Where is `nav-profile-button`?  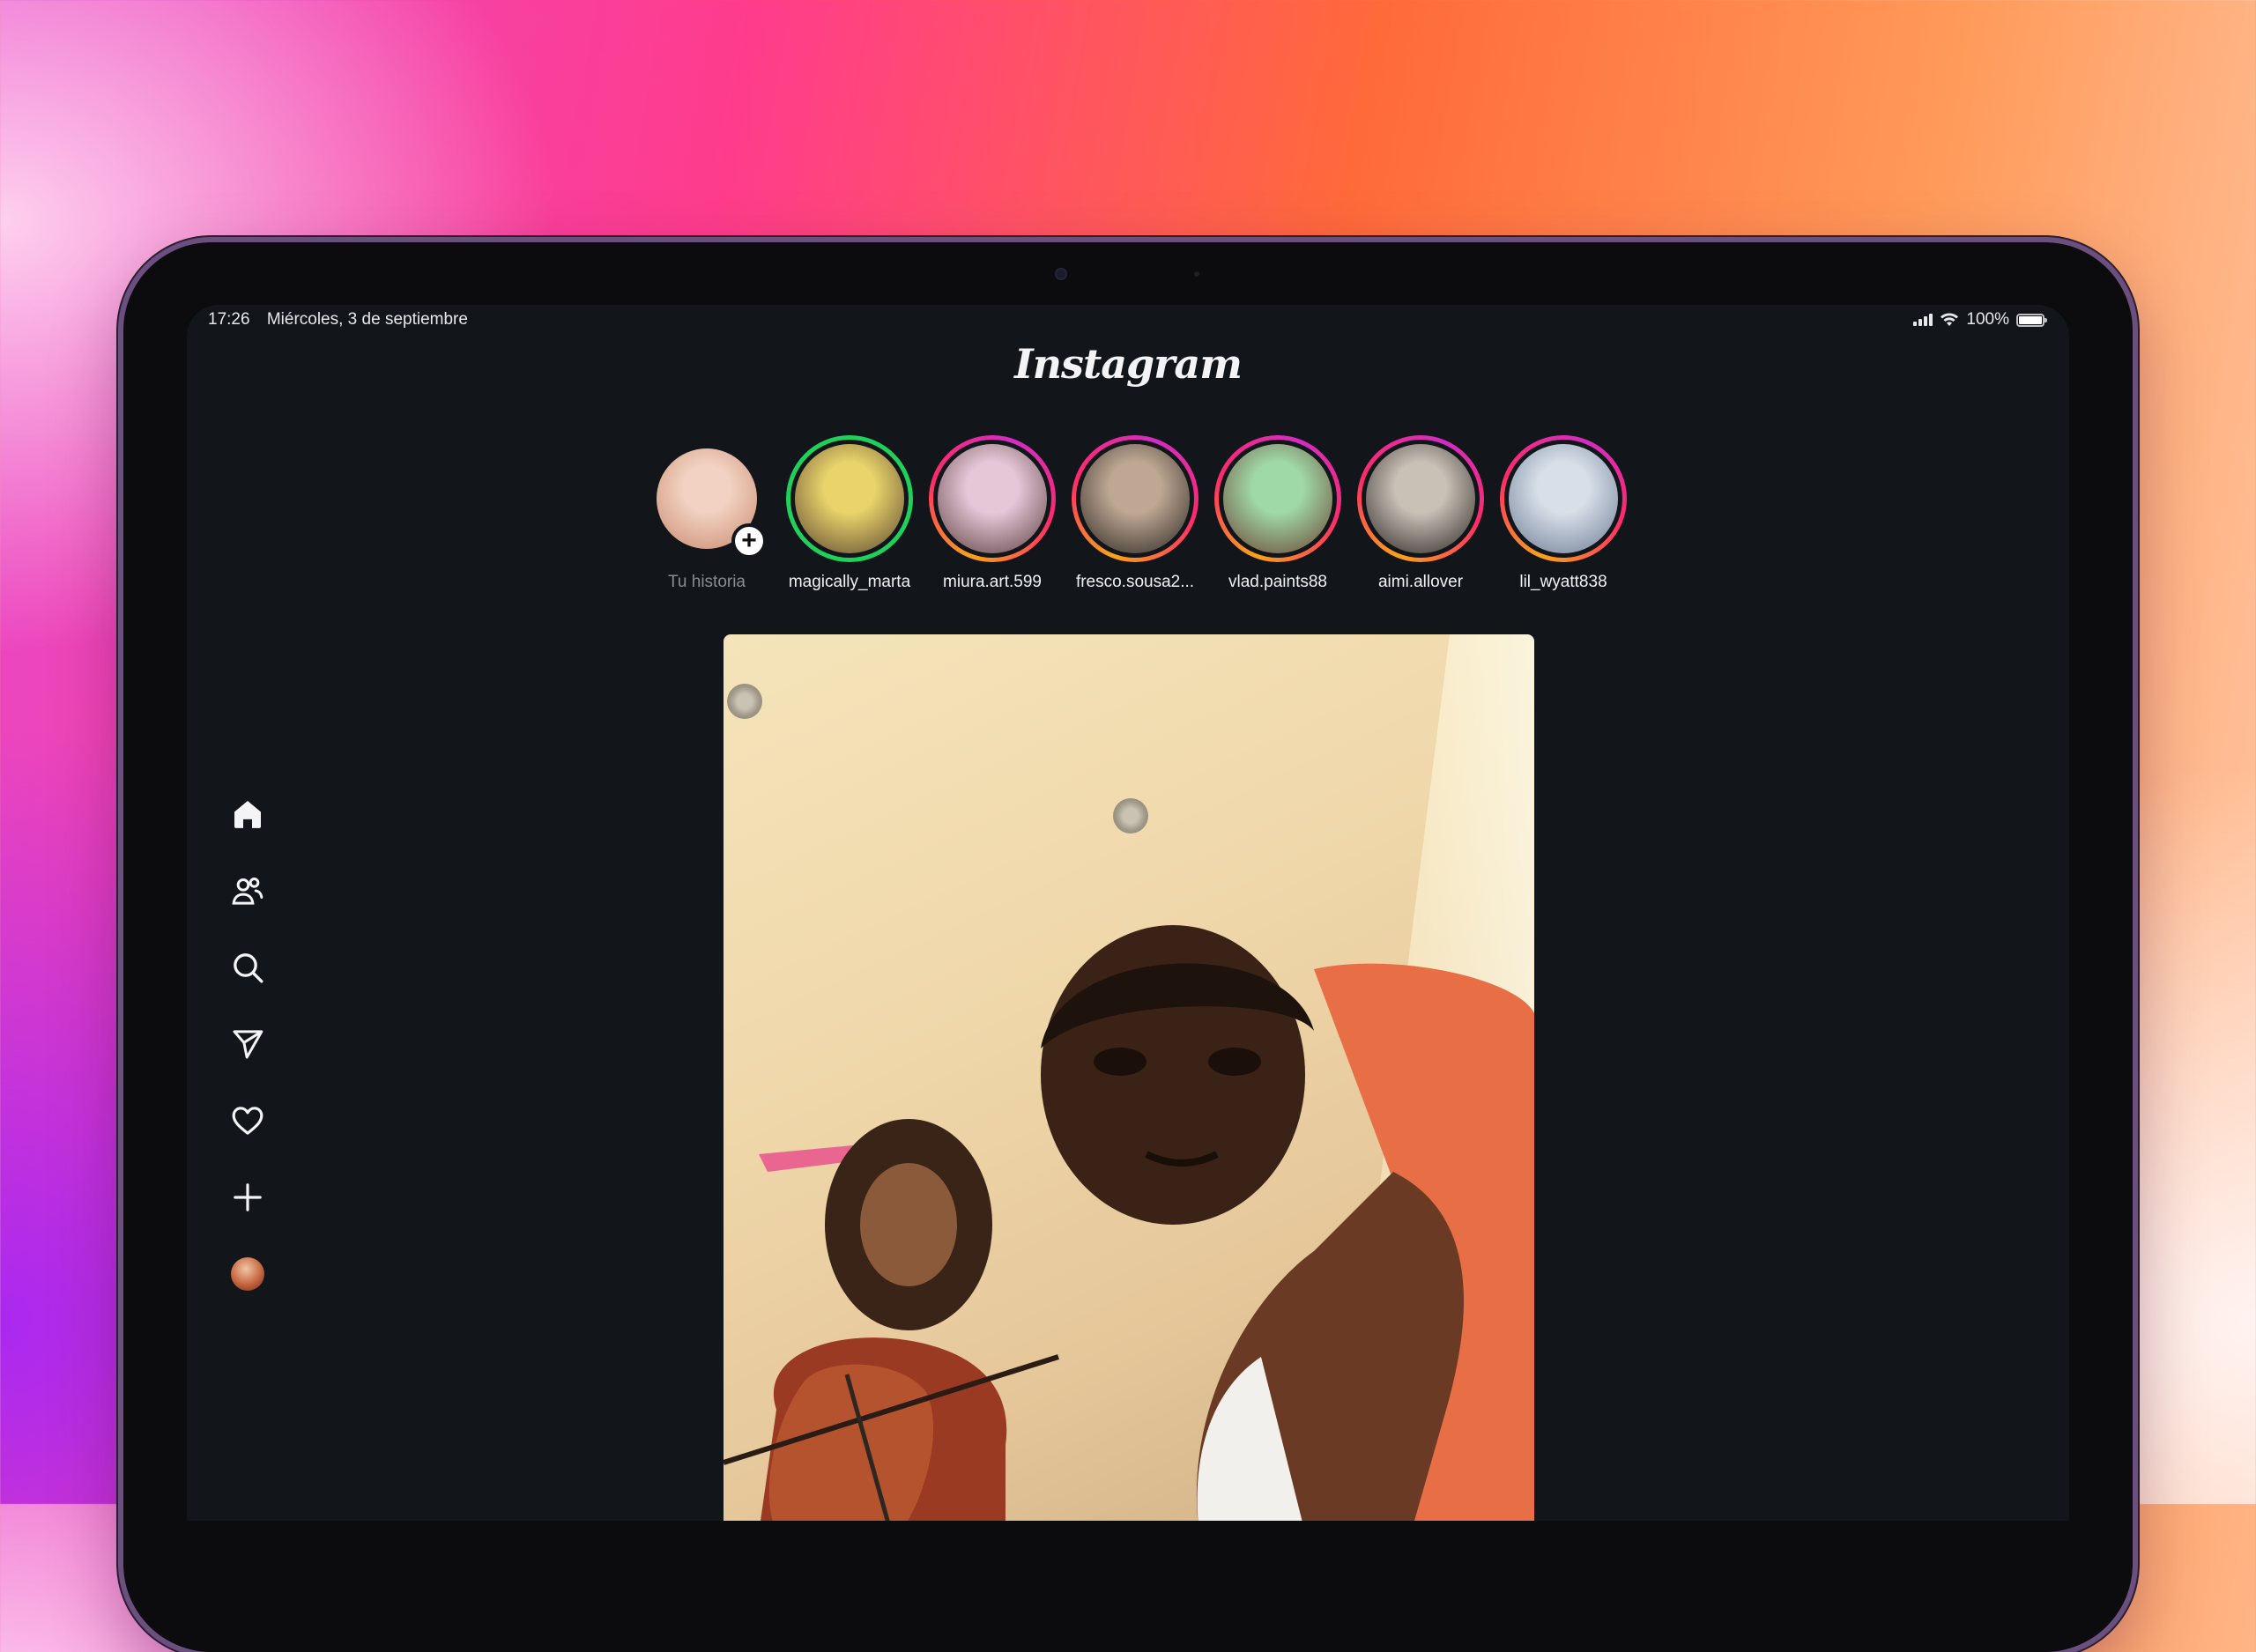
nav-profile-button is located at coordinates (248, 1273).